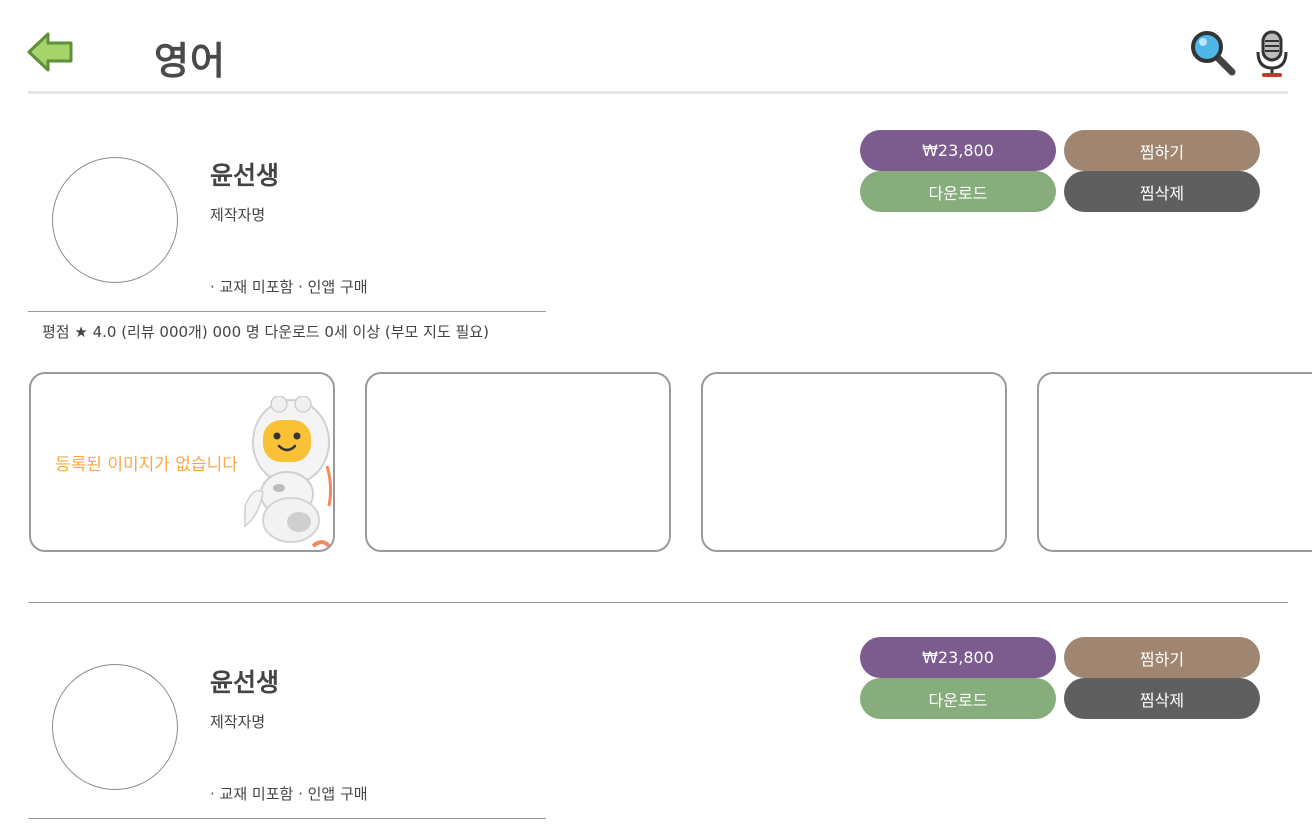  I want to click on screenshot-thumbnail: 등록된 이미지가 없습니다, so click(182, 462).